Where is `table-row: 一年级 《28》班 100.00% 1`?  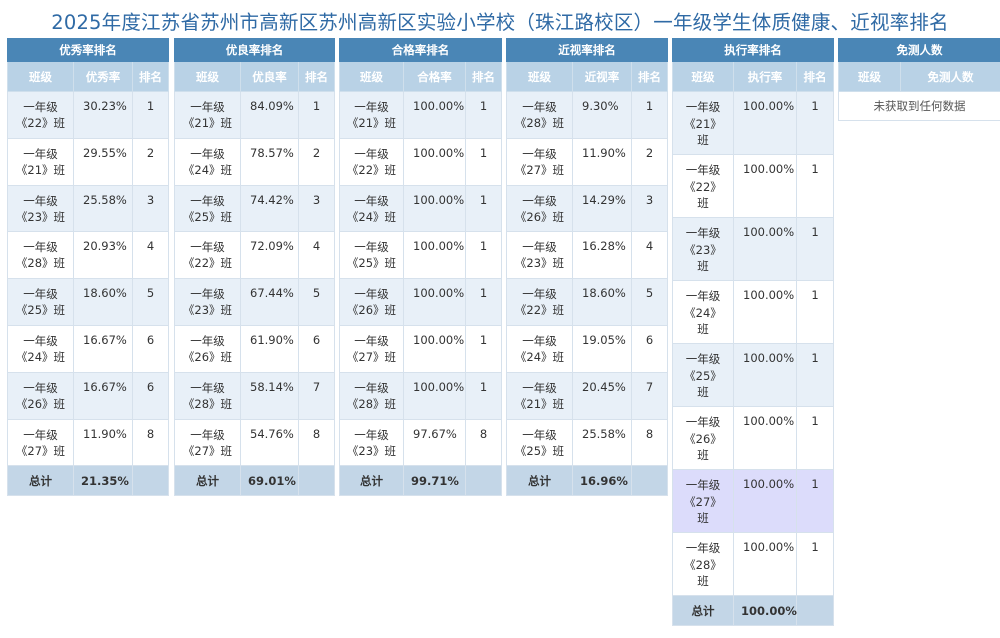 table-row: 一年级 《28》班 100.00% 1 is located at coordinates (753, 564).